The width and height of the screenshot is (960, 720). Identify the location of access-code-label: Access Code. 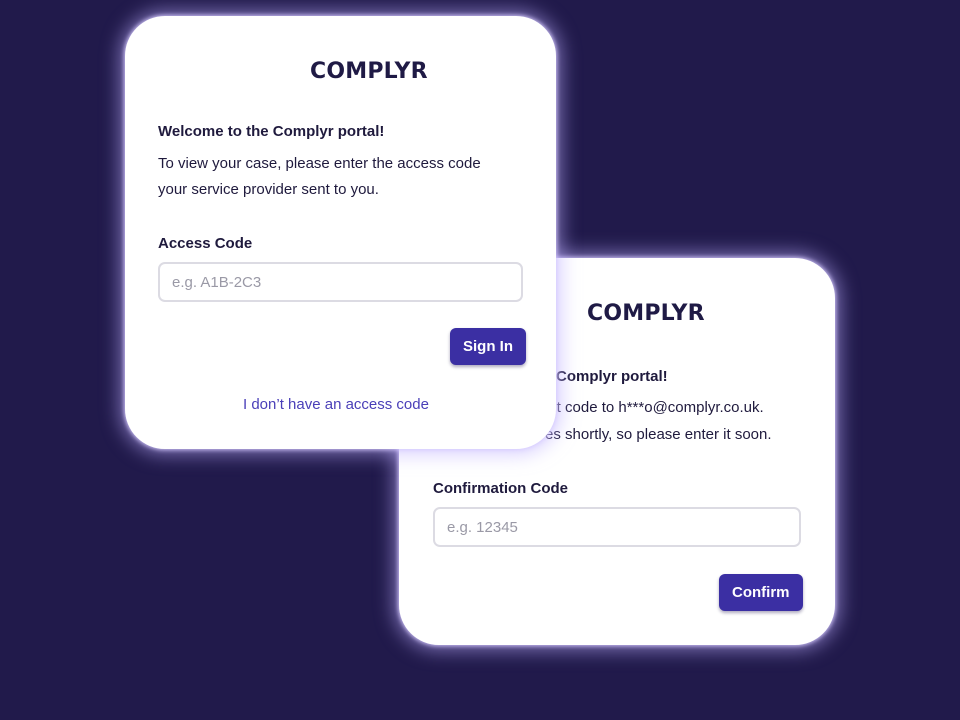
(205, 243).